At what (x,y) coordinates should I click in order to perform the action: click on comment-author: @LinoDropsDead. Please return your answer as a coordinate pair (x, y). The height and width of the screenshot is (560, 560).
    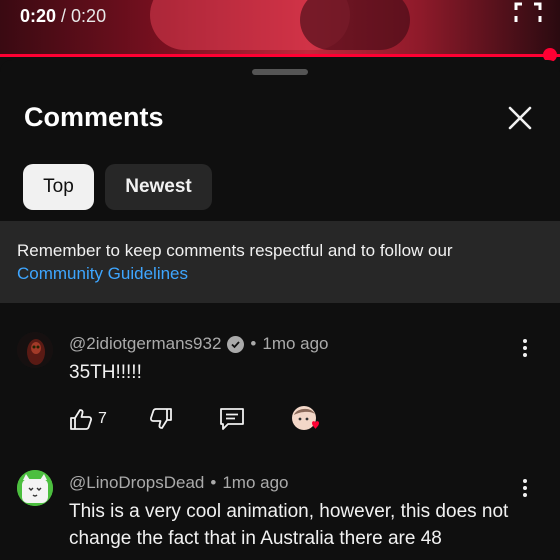
    Looking at the image, I should click on (136, 483).